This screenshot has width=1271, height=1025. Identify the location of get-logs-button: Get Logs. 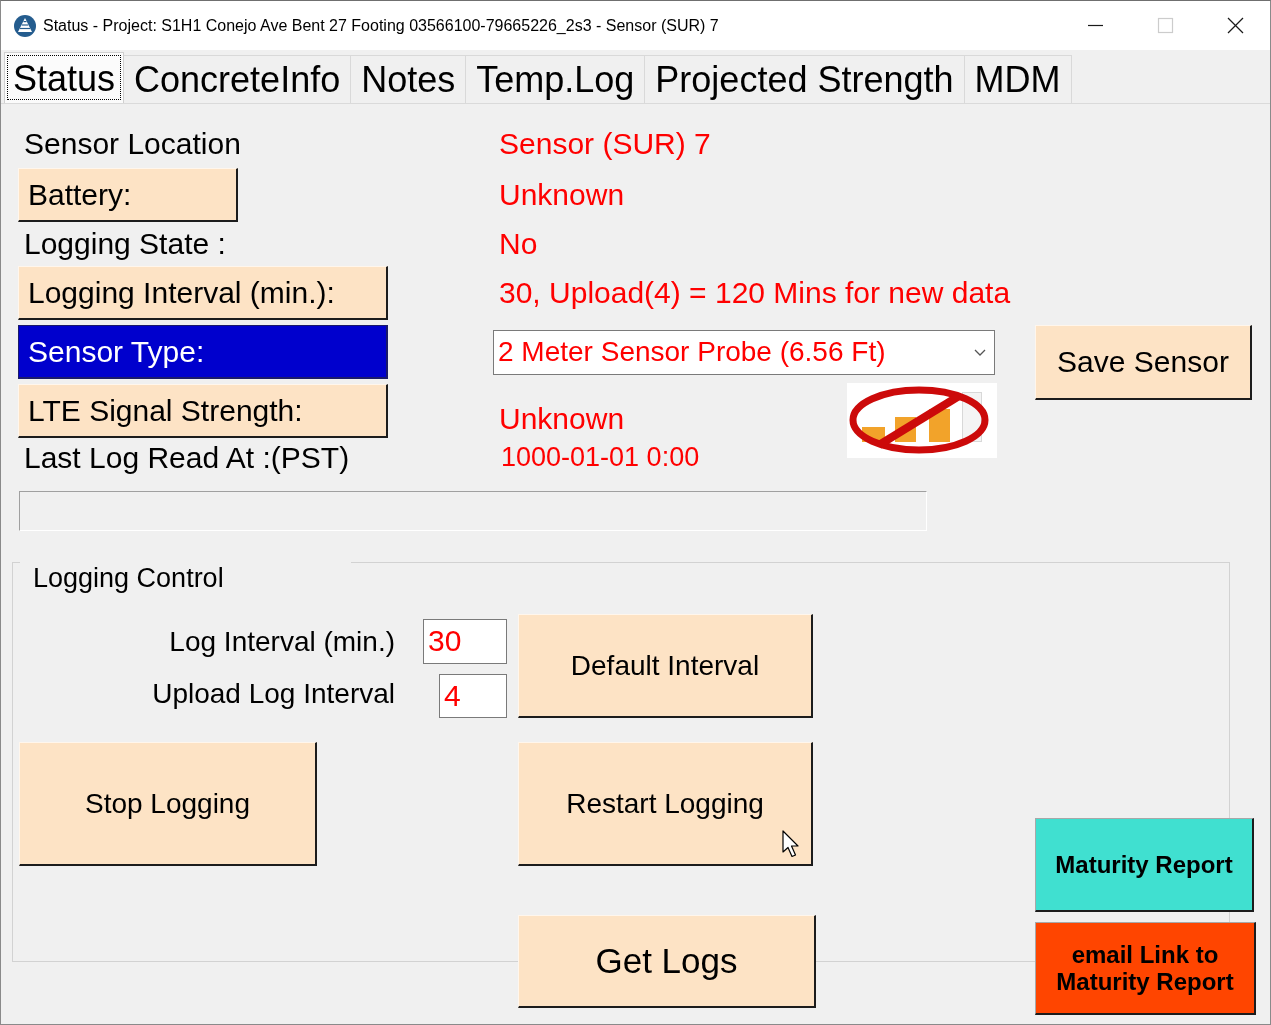
(667, 961).